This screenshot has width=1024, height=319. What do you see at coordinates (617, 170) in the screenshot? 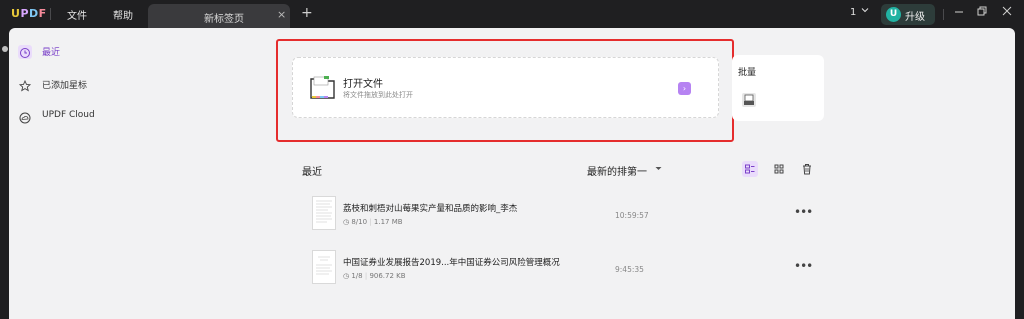
I see `sort-select: 最新的排第一` at bounding box center [617, 170].